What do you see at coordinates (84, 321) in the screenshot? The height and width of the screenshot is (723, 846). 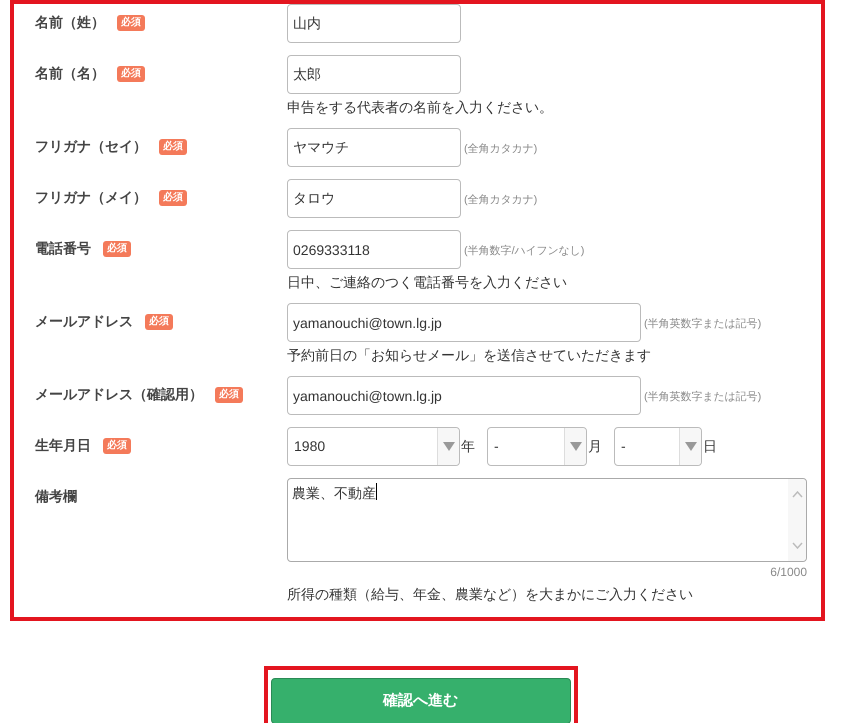 I see `field-label: メールアドレス` at bounding box center [84, 321].